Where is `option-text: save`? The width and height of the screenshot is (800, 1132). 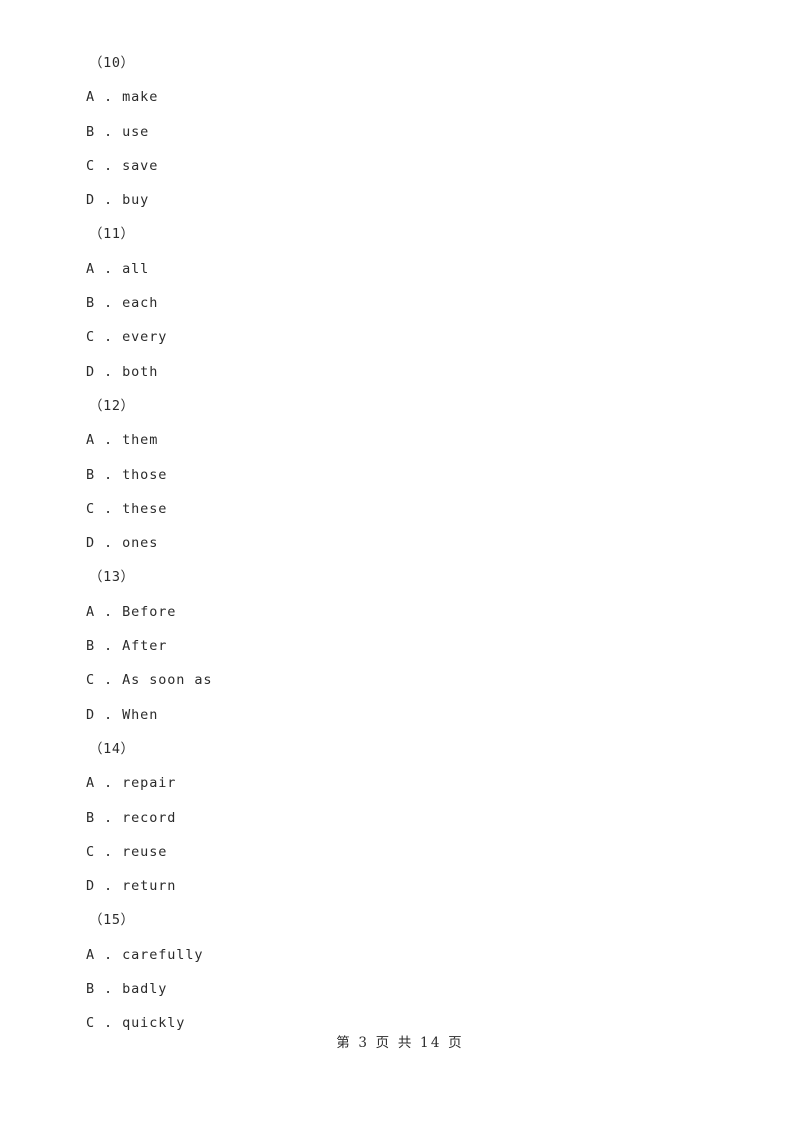 option-text: save is located at coordinates (140, 165).